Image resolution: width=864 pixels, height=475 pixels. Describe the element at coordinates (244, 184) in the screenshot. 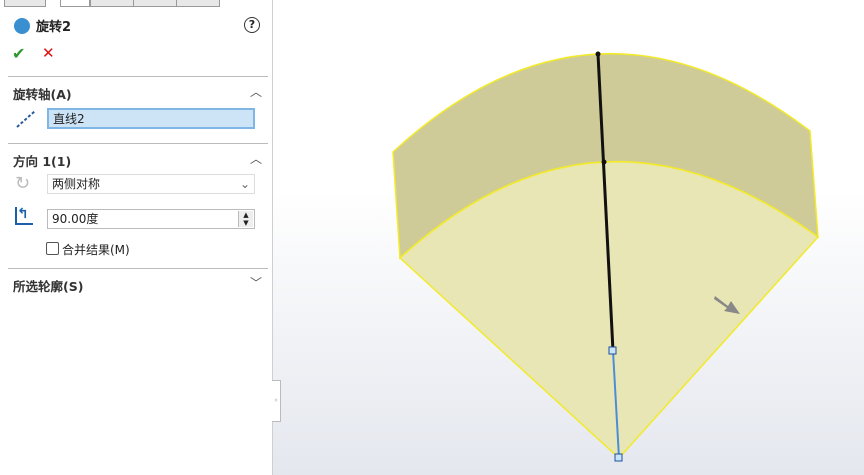

I see `chevron-down-icon: ⌄` at that location.